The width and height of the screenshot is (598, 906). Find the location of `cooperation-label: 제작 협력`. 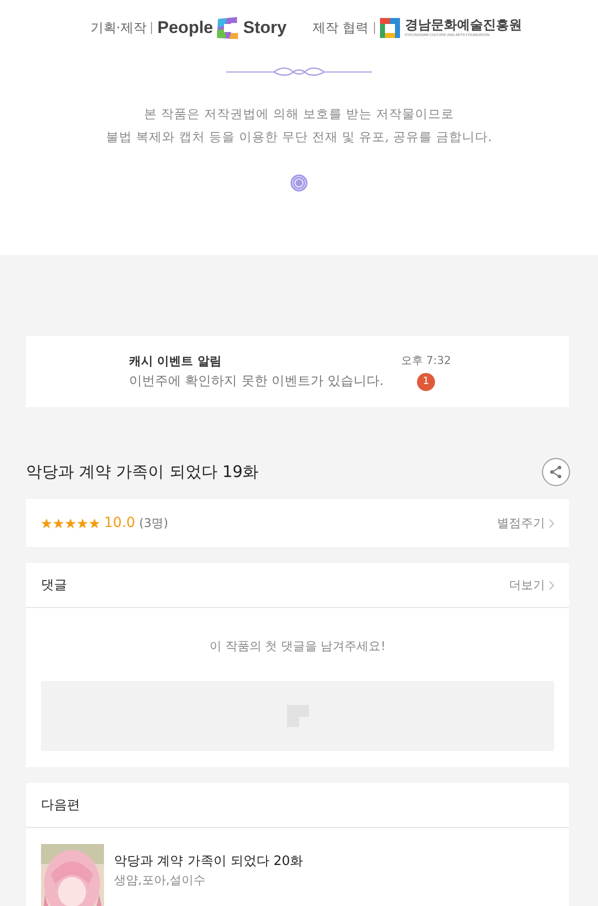

cooperation-label: 제작 협력 is located at coordinates (340, 28).